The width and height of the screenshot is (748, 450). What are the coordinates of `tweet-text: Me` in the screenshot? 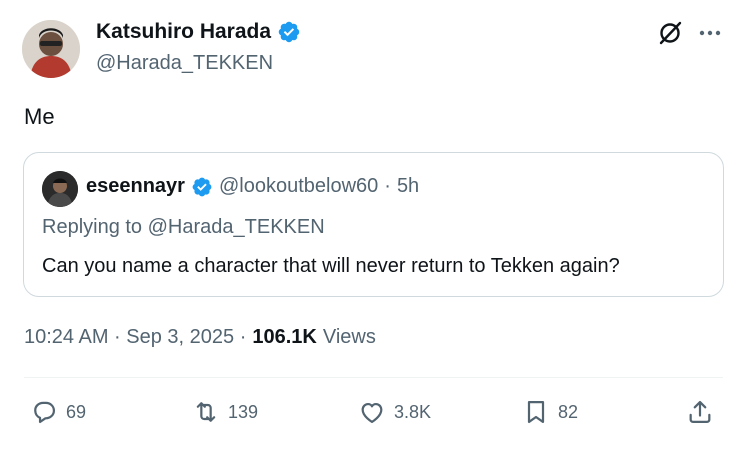 It's located at (39, 116).